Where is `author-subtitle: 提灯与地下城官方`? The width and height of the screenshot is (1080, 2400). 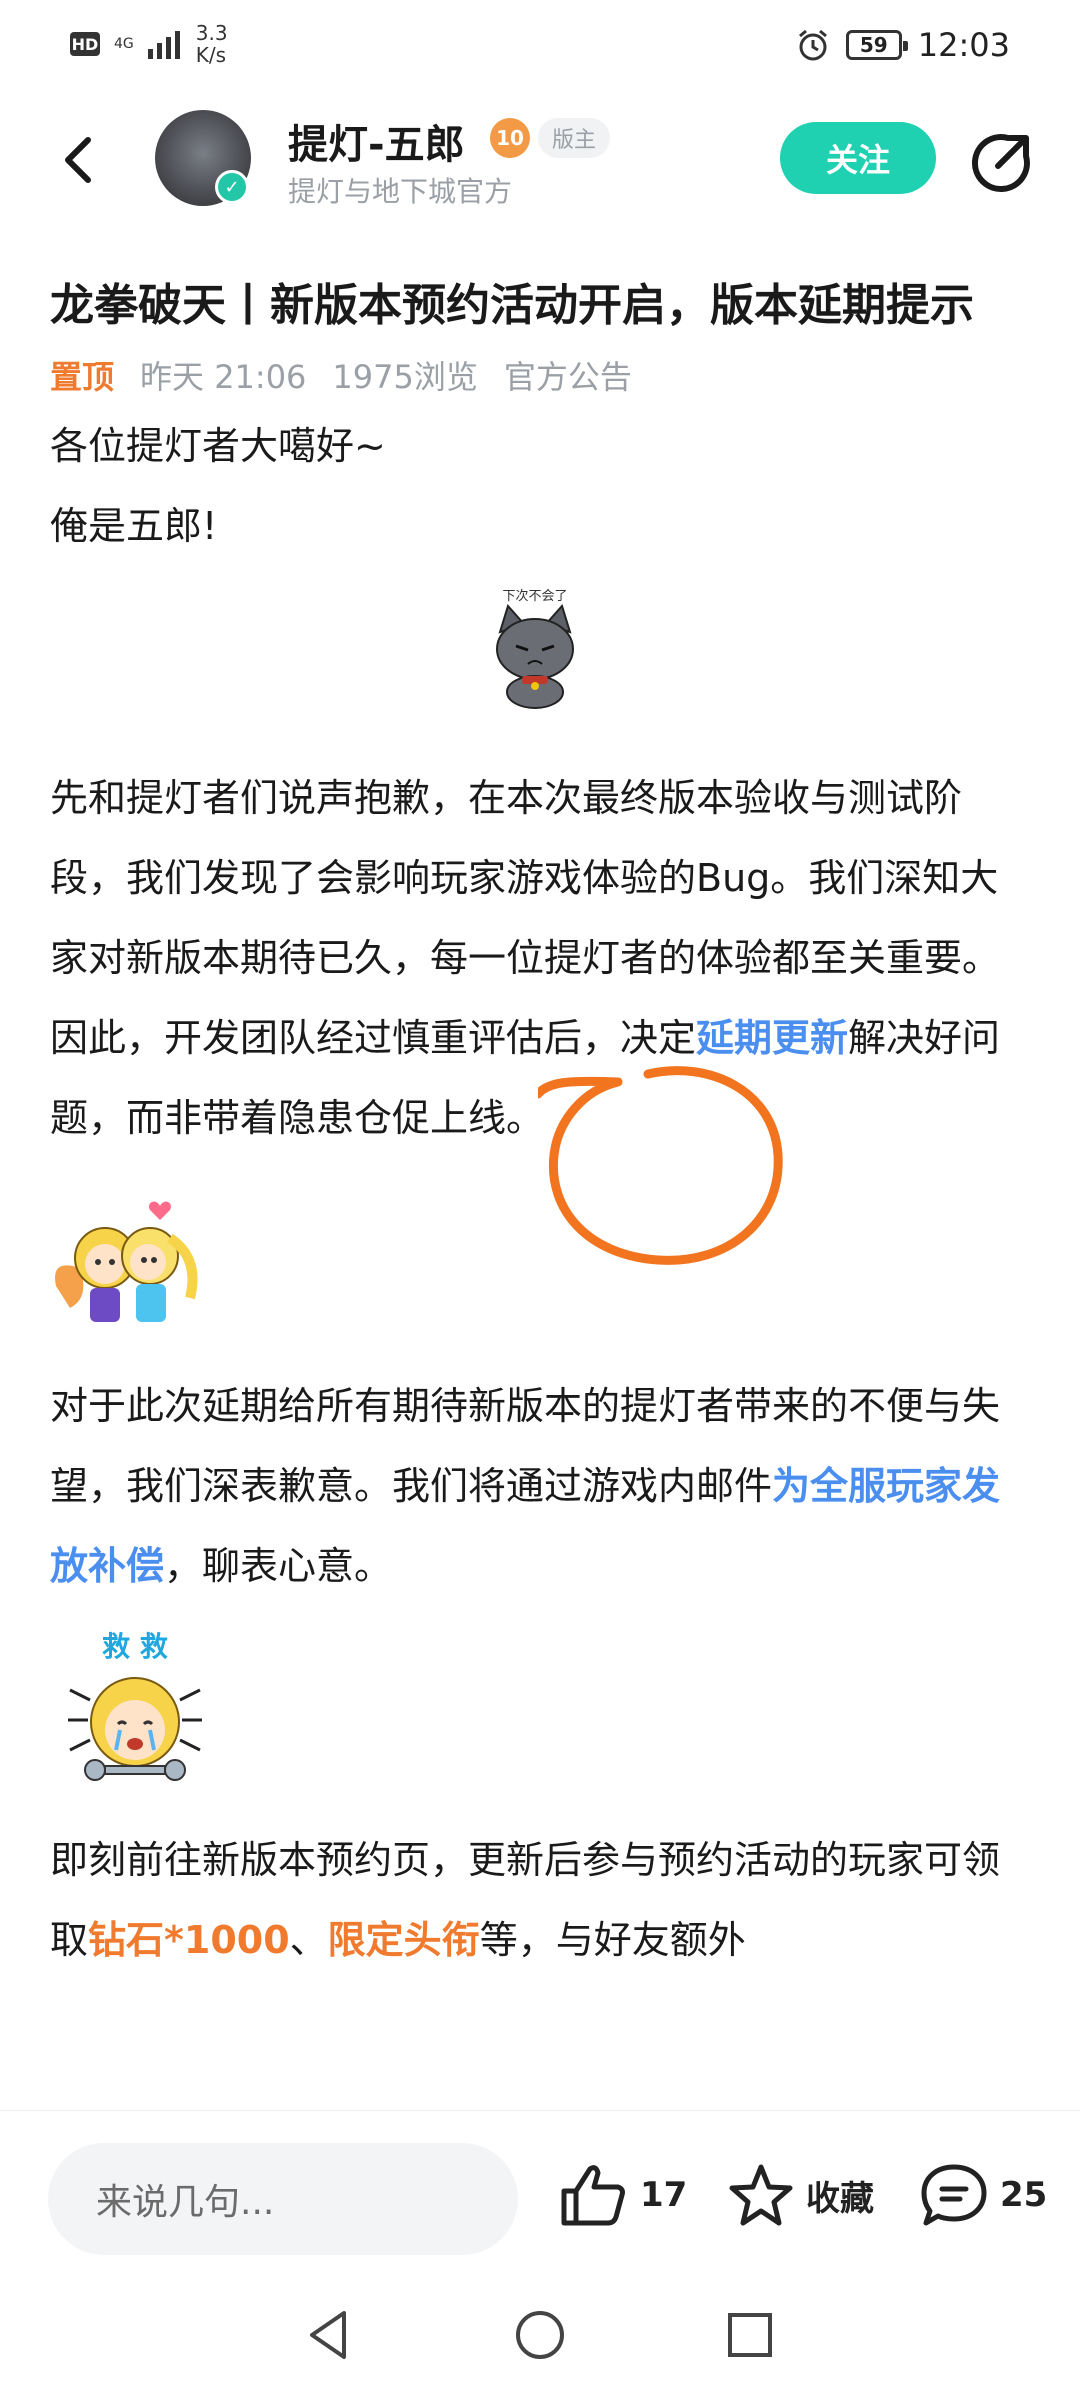
author-subtitle: 提灯与地下城官方 is located at coordinates (400, 191).